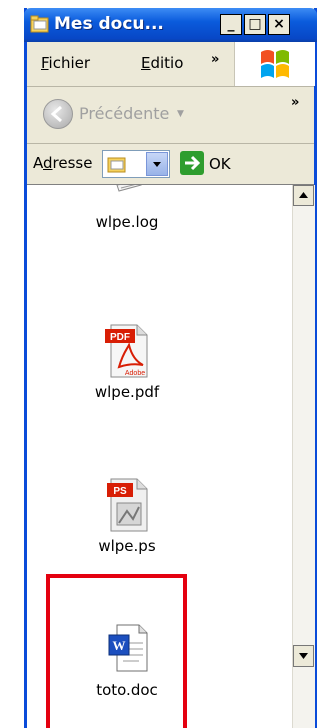  I want to click on menu-fichier-accel: F, so click(45, 63).